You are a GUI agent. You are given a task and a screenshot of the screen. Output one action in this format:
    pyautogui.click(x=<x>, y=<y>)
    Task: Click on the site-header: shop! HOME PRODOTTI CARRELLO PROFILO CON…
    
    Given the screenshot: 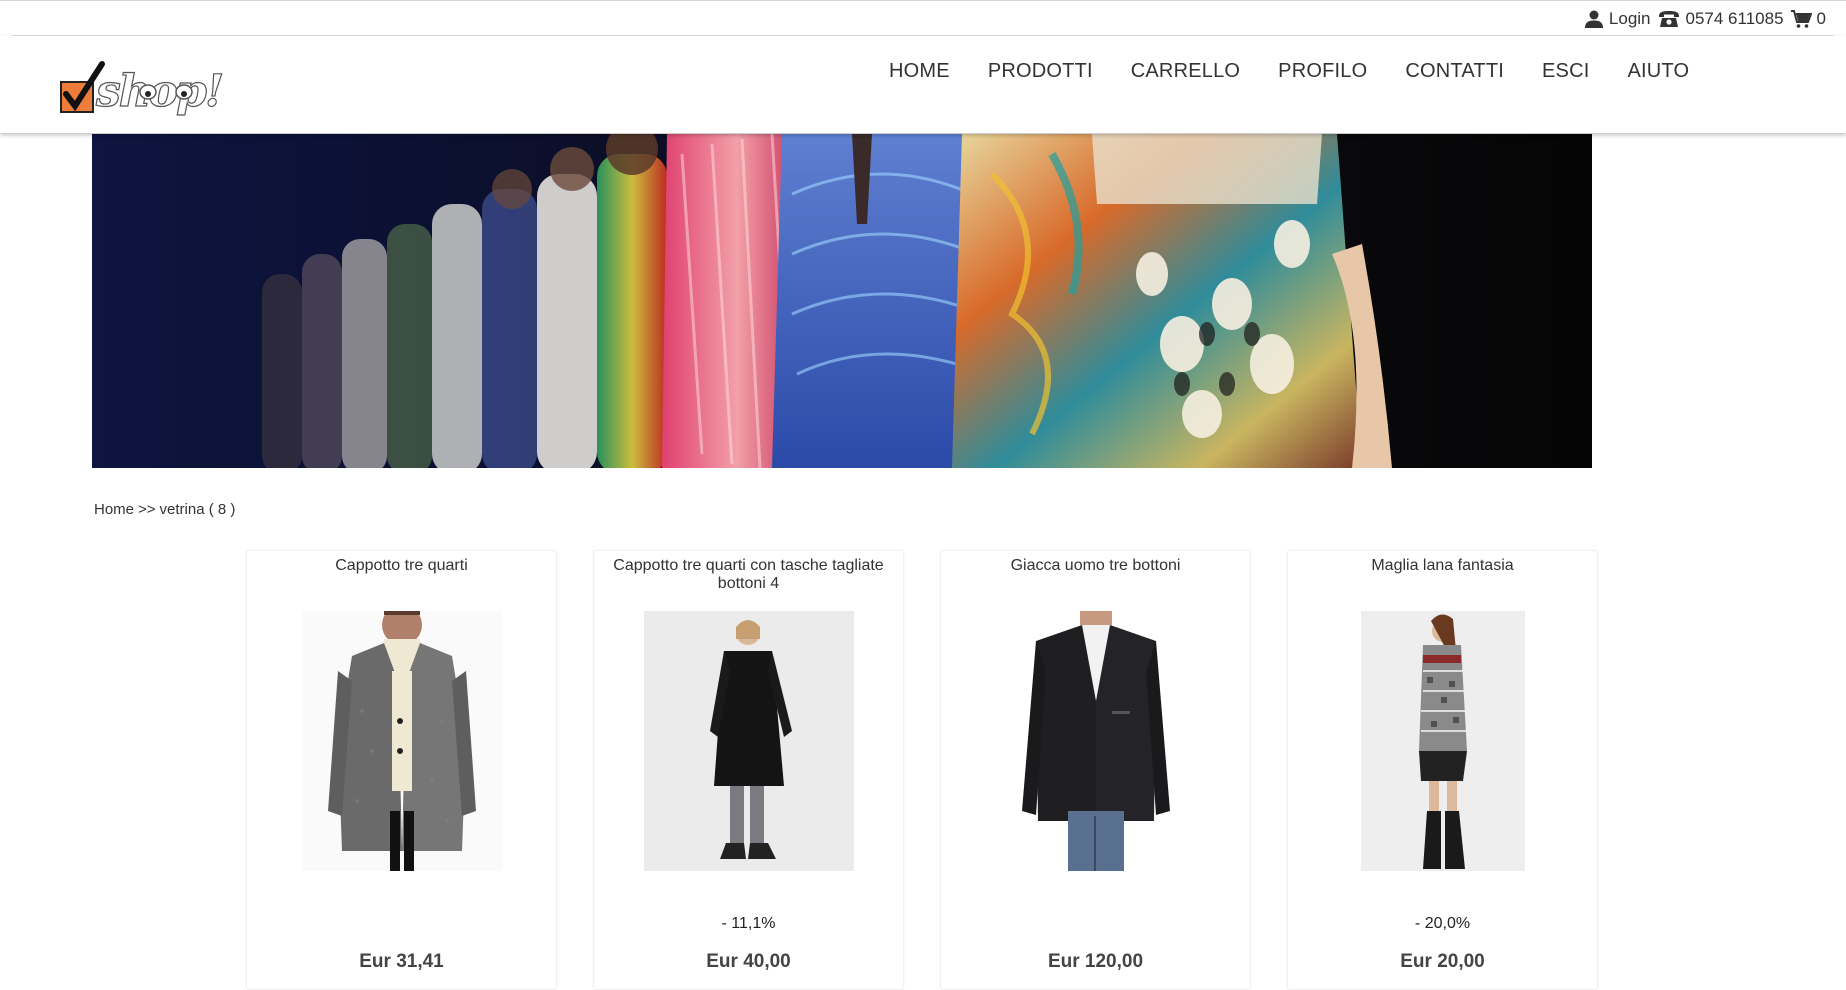 What is the action you would take?
    pyautogui.click(x=923, y=84)
    